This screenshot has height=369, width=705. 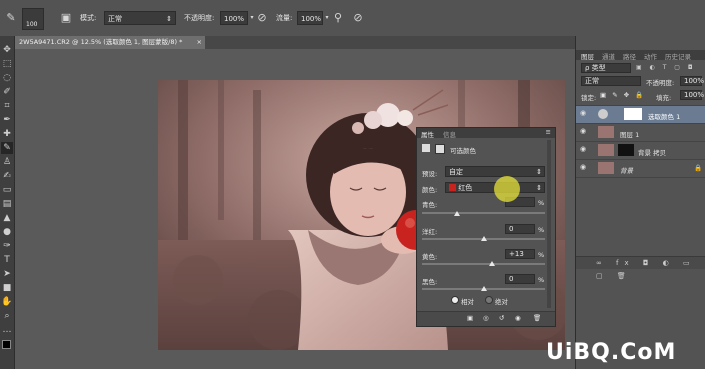 I want to click on close-tab-icon: ×, so click(x=199, y=42).